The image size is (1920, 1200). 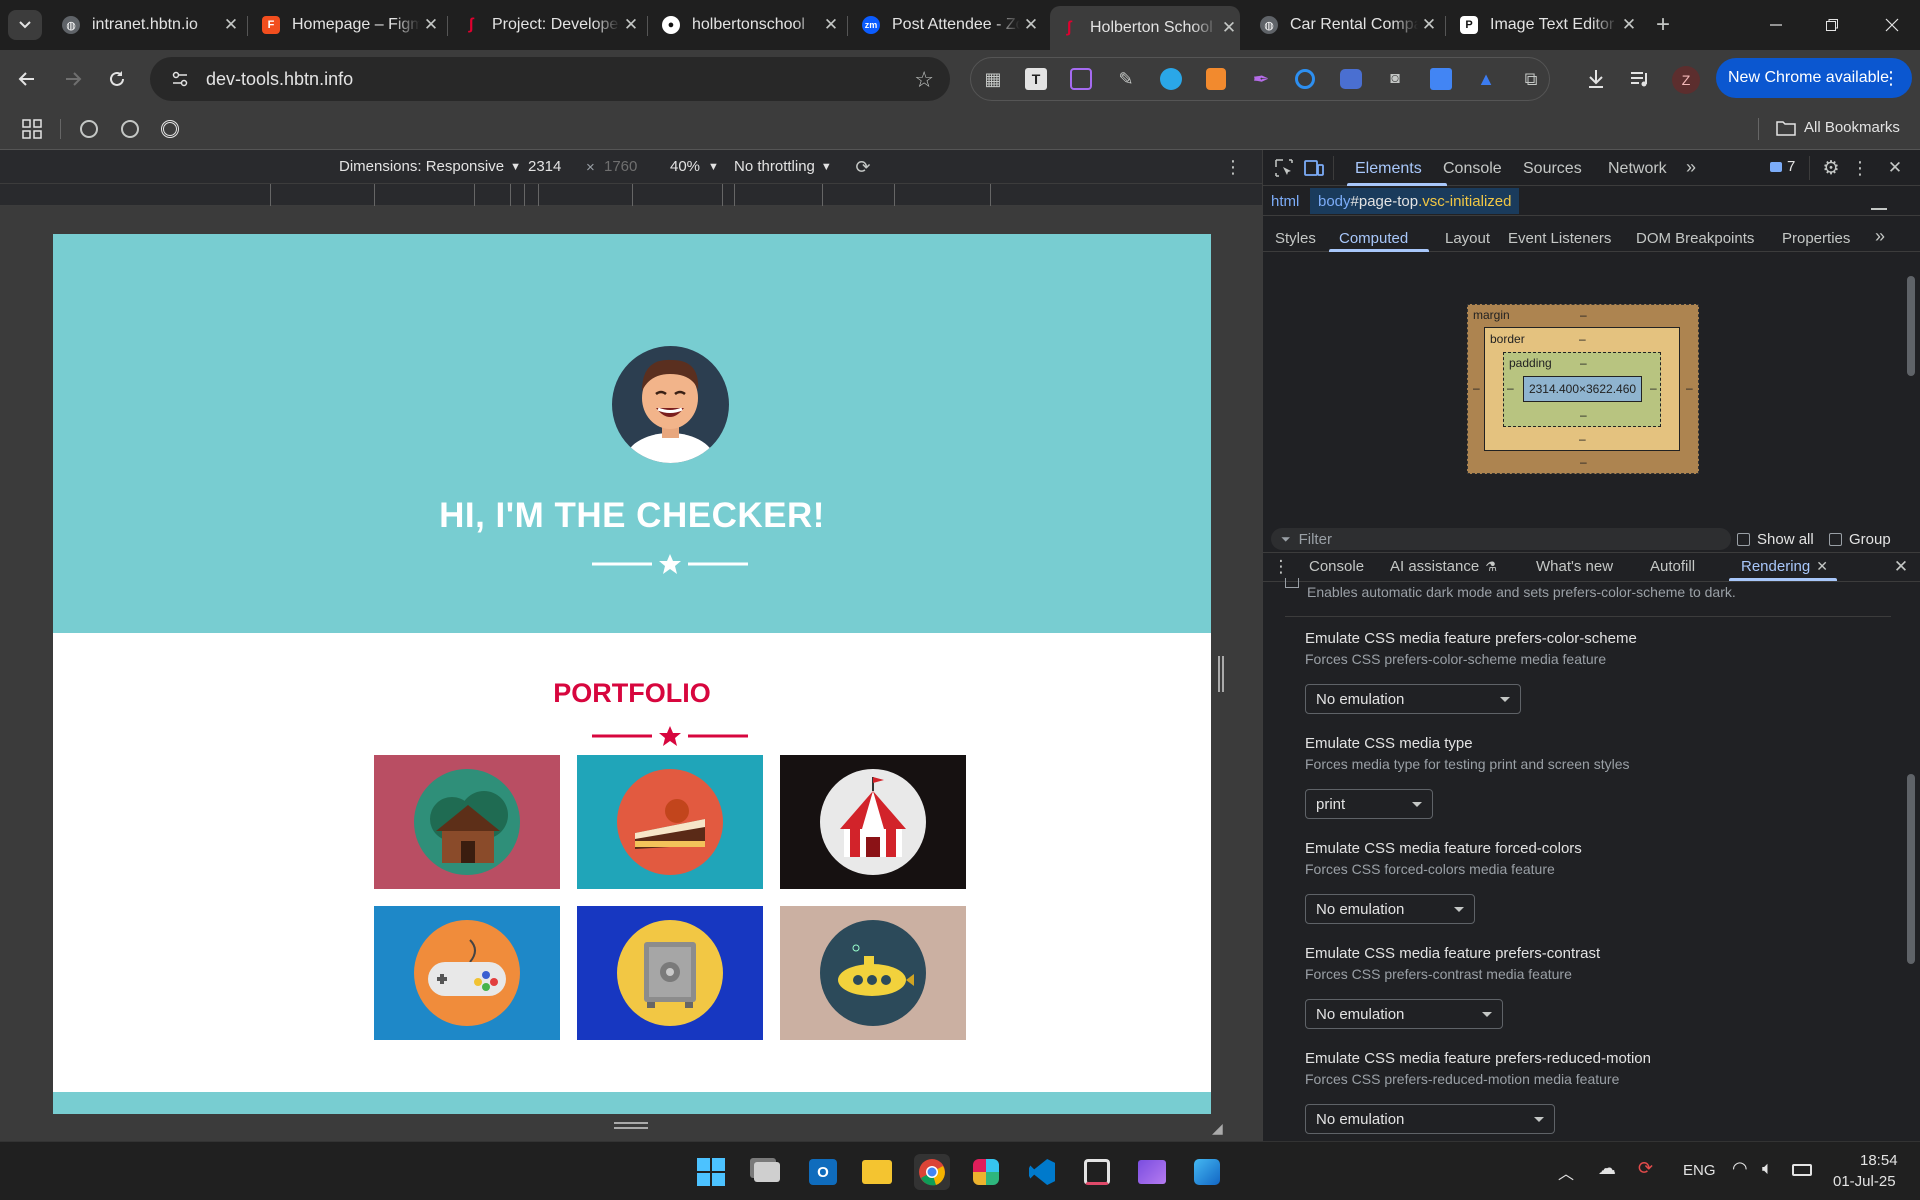 I want to click on portfolio-item-cake, so click(x=670, y=822).